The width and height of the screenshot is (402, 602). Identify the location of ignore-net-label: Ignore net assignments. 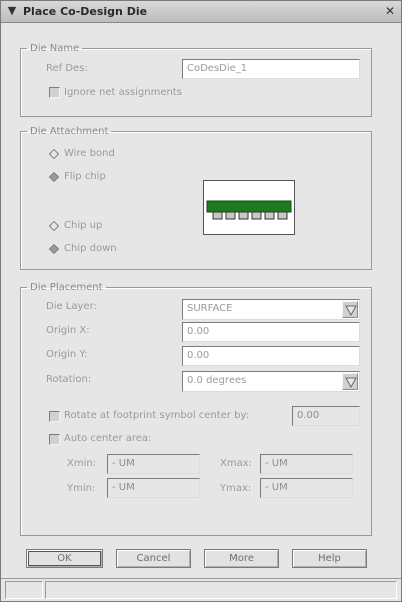
(123, 92).